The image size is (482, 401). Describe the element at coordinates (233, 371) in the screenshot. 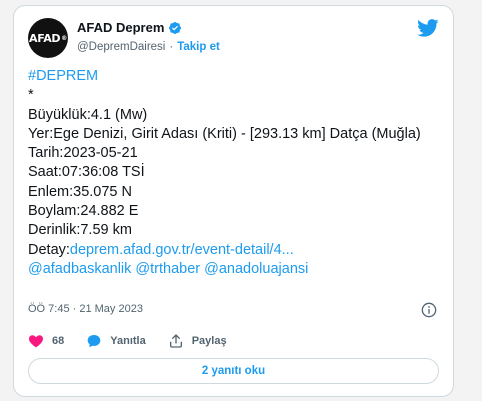

I see `read-replies-button: 2 yanıtı oku` at that location.